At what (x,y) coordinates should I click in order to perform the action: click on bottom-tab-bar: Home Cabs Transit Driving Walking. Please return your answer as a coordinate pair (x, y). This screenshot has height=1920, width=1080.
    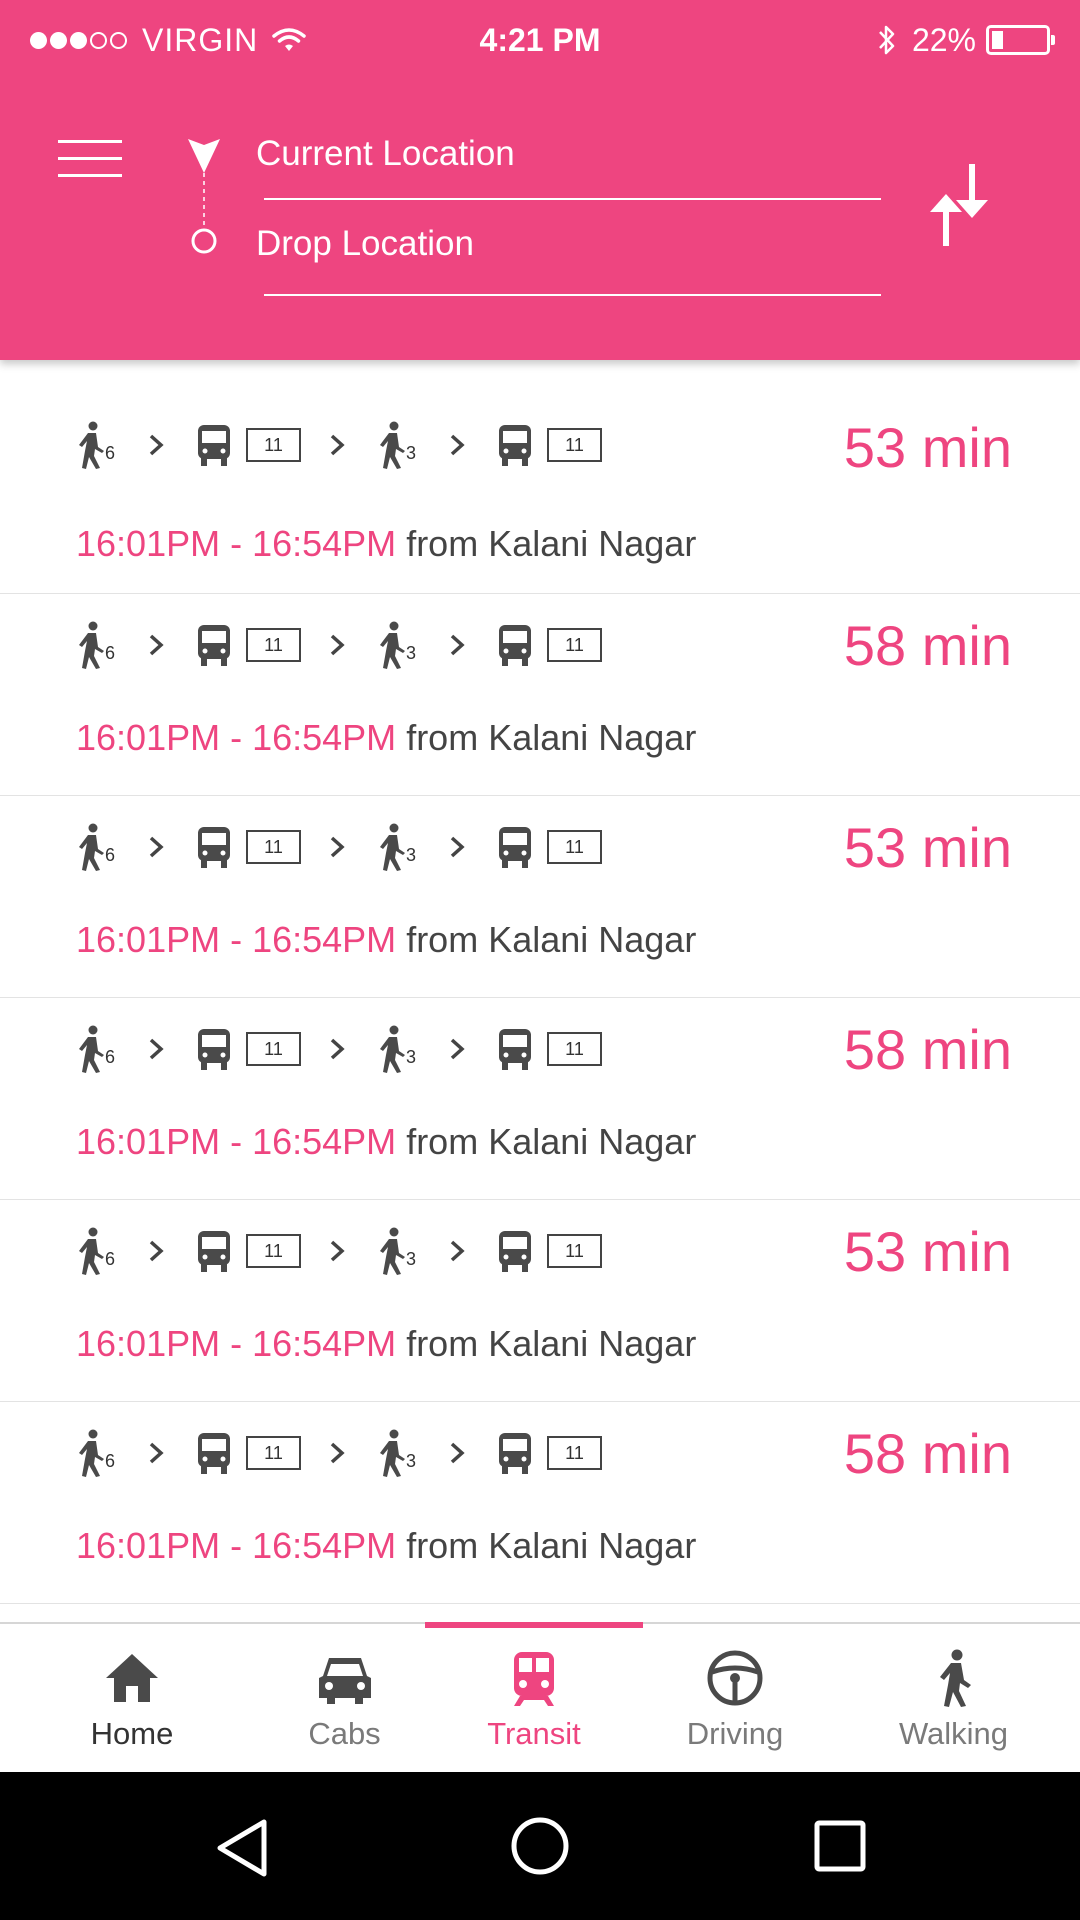
    Looking at the image, I should click on (540, 1697).